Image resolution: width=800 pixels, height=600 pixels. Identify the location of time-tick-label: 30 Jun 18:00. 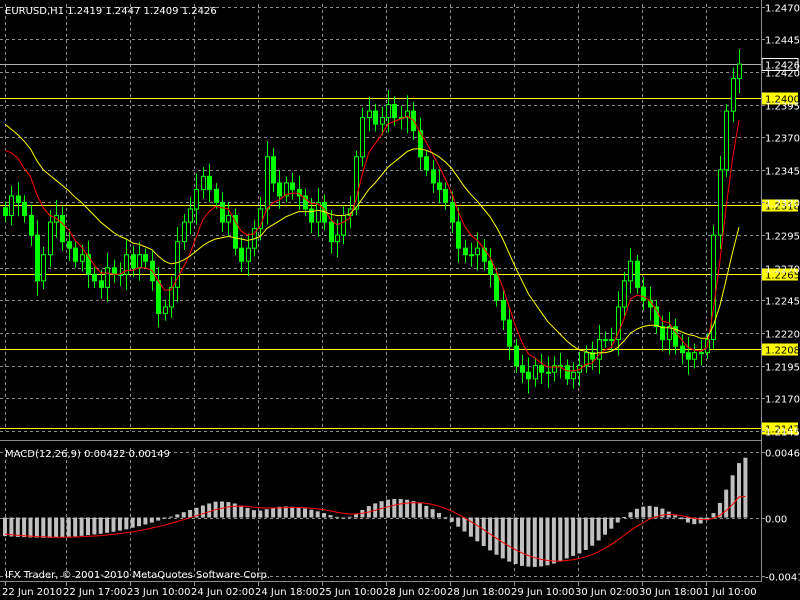
(671, 592).